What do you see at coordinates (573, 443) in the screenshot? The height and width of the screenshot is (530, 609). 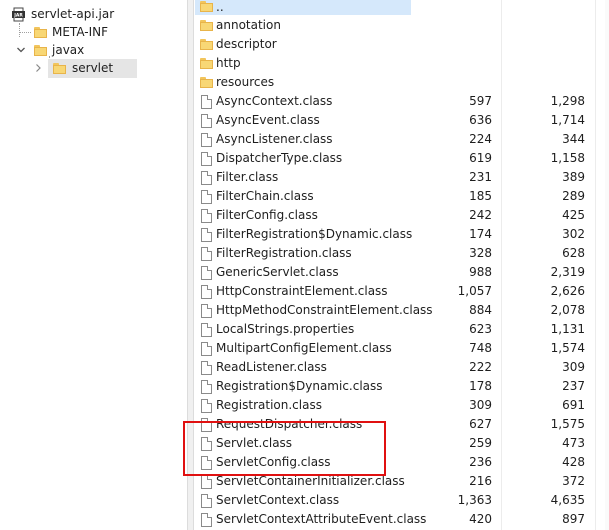 I see `file-size: 473` at bounding box center [573, 443].